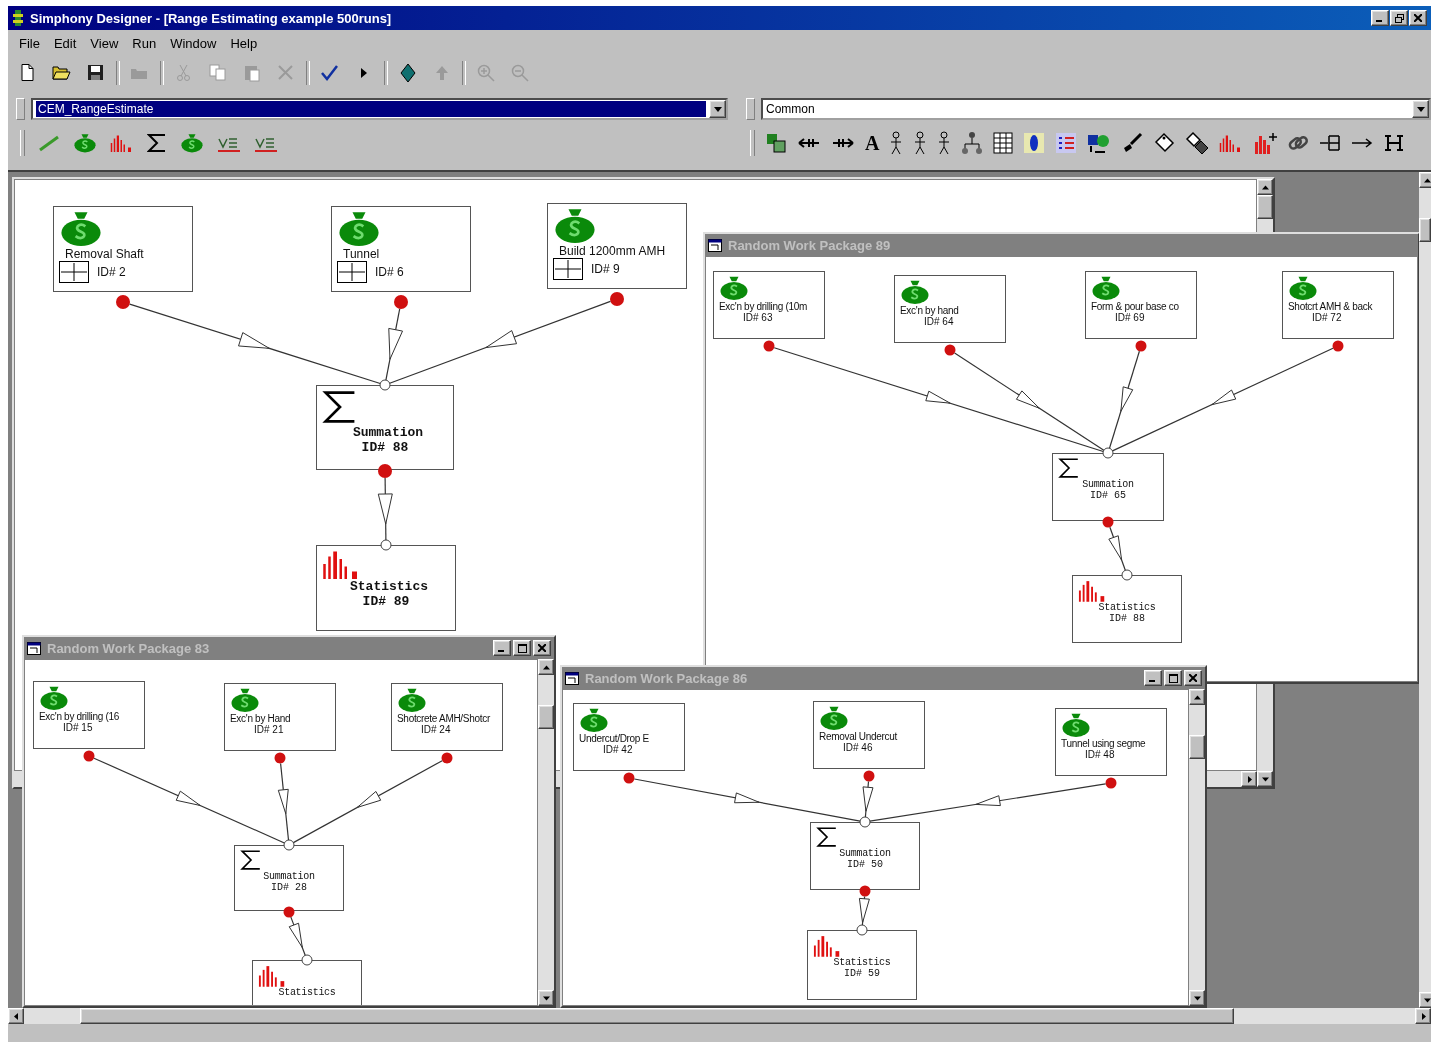 The height and width of the screenshot is (1044, 1431). I want to click on node-id: ID# 24, so click(435, 729).